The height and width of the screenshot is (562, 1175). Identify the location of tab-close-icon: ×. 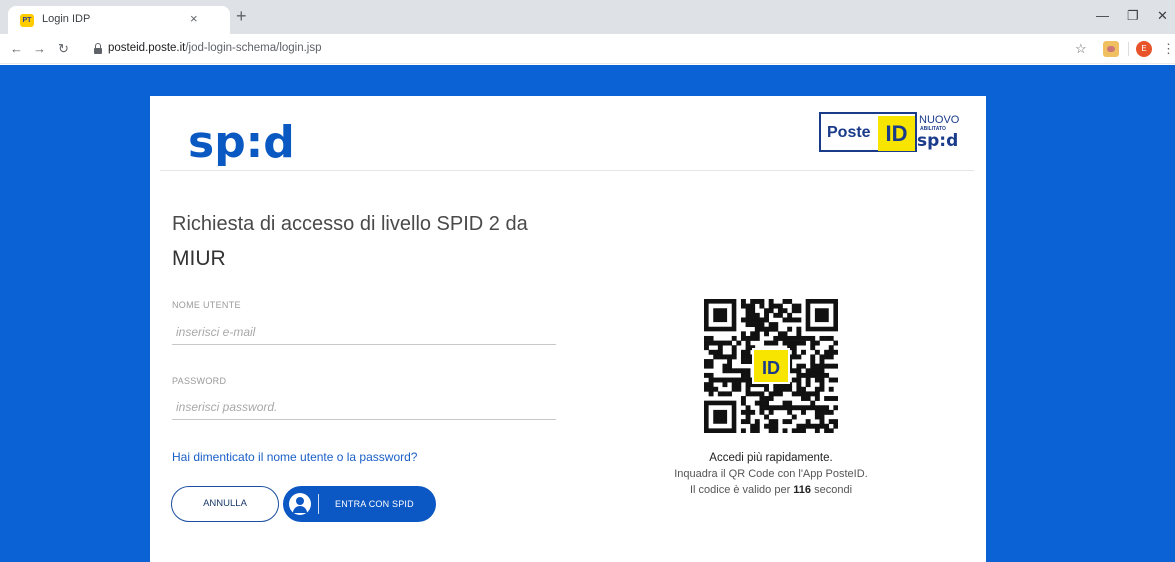
(194, 19).